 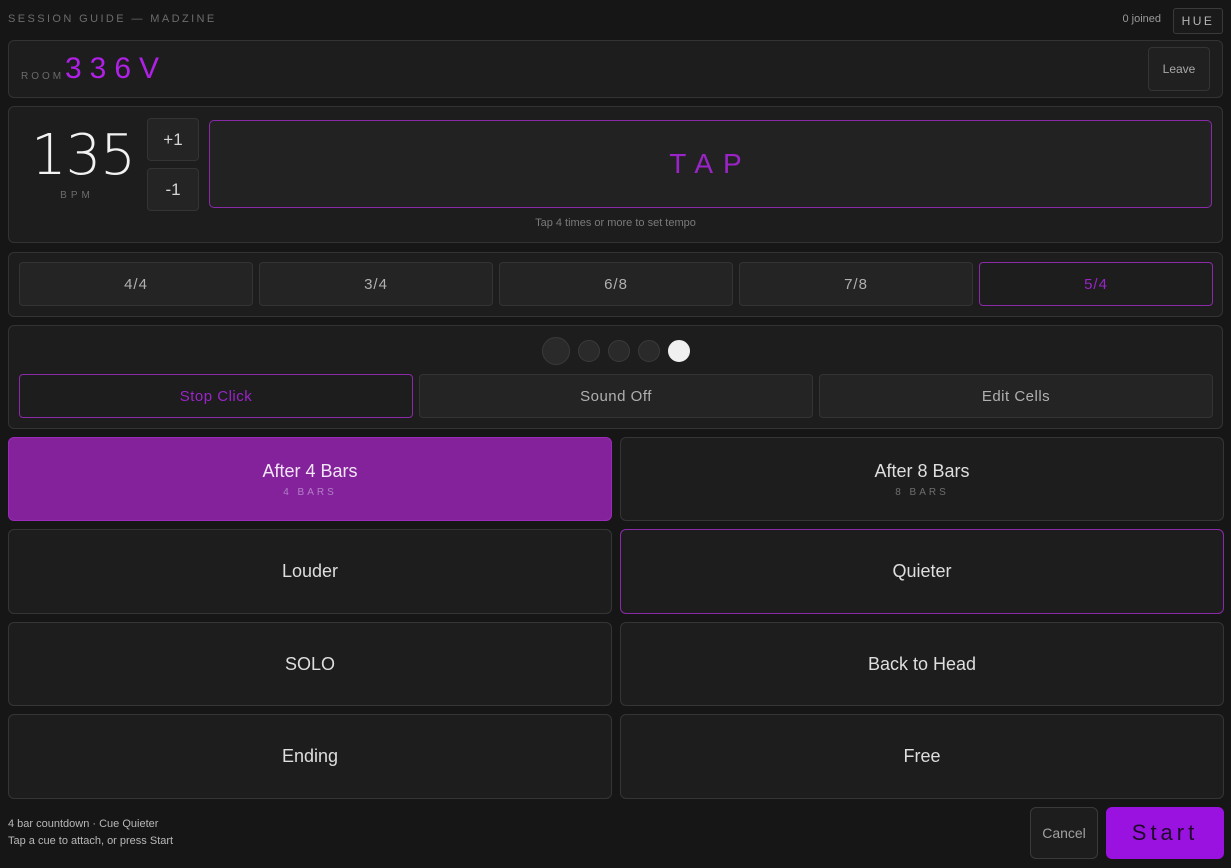 I want to click on bpm-value: 135, so click(x=83, y=155).